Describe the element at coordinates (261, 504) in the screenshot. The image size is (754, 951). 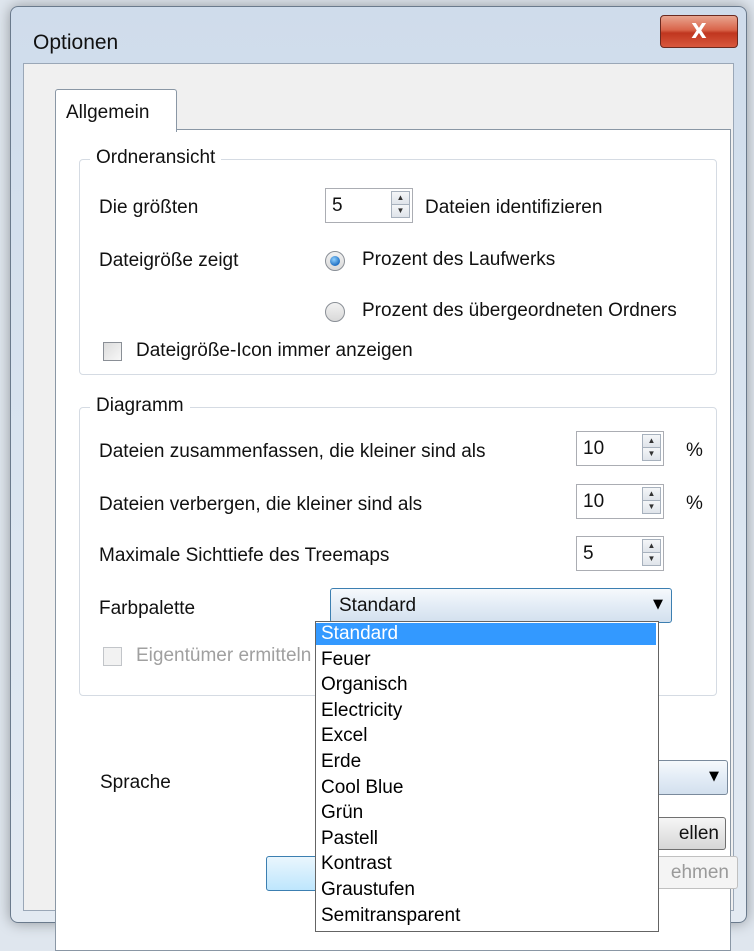
I see `hide-files-label: Dateien verbergen, die kleiner sind als` at that location.